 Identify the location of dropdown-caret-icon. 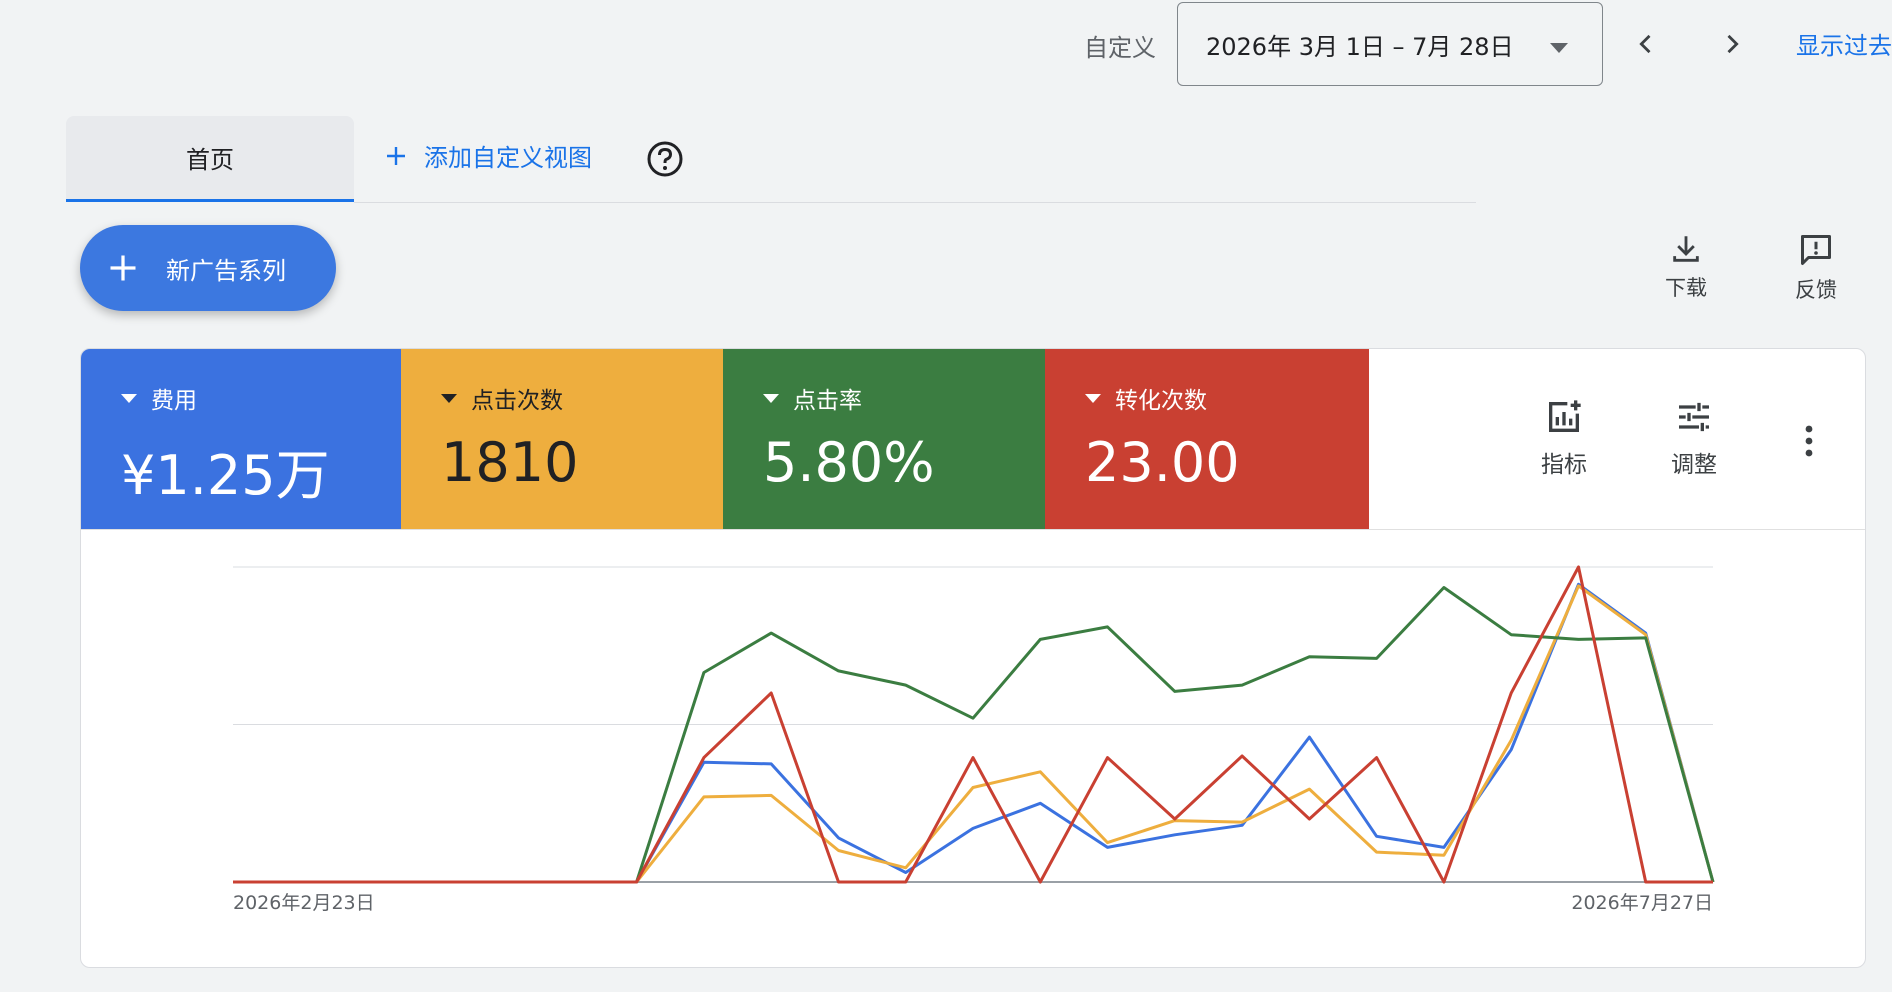
(1559, 48).